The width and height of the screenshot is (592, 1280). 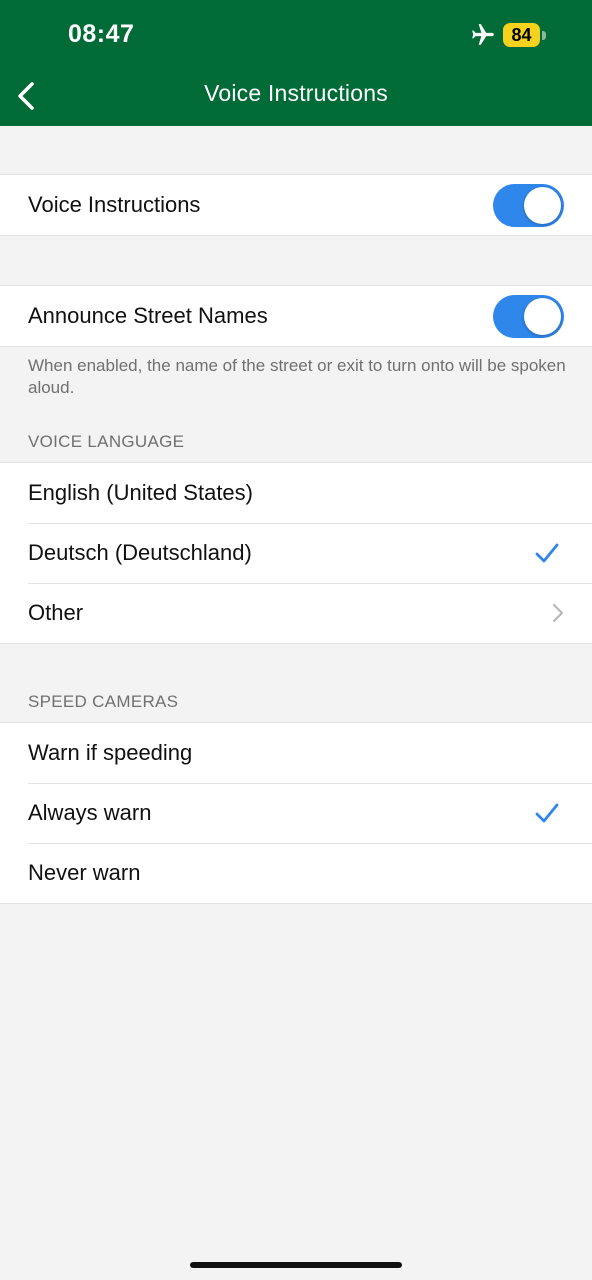 I want to click on home-indicator, so click(x=296, y=1265).